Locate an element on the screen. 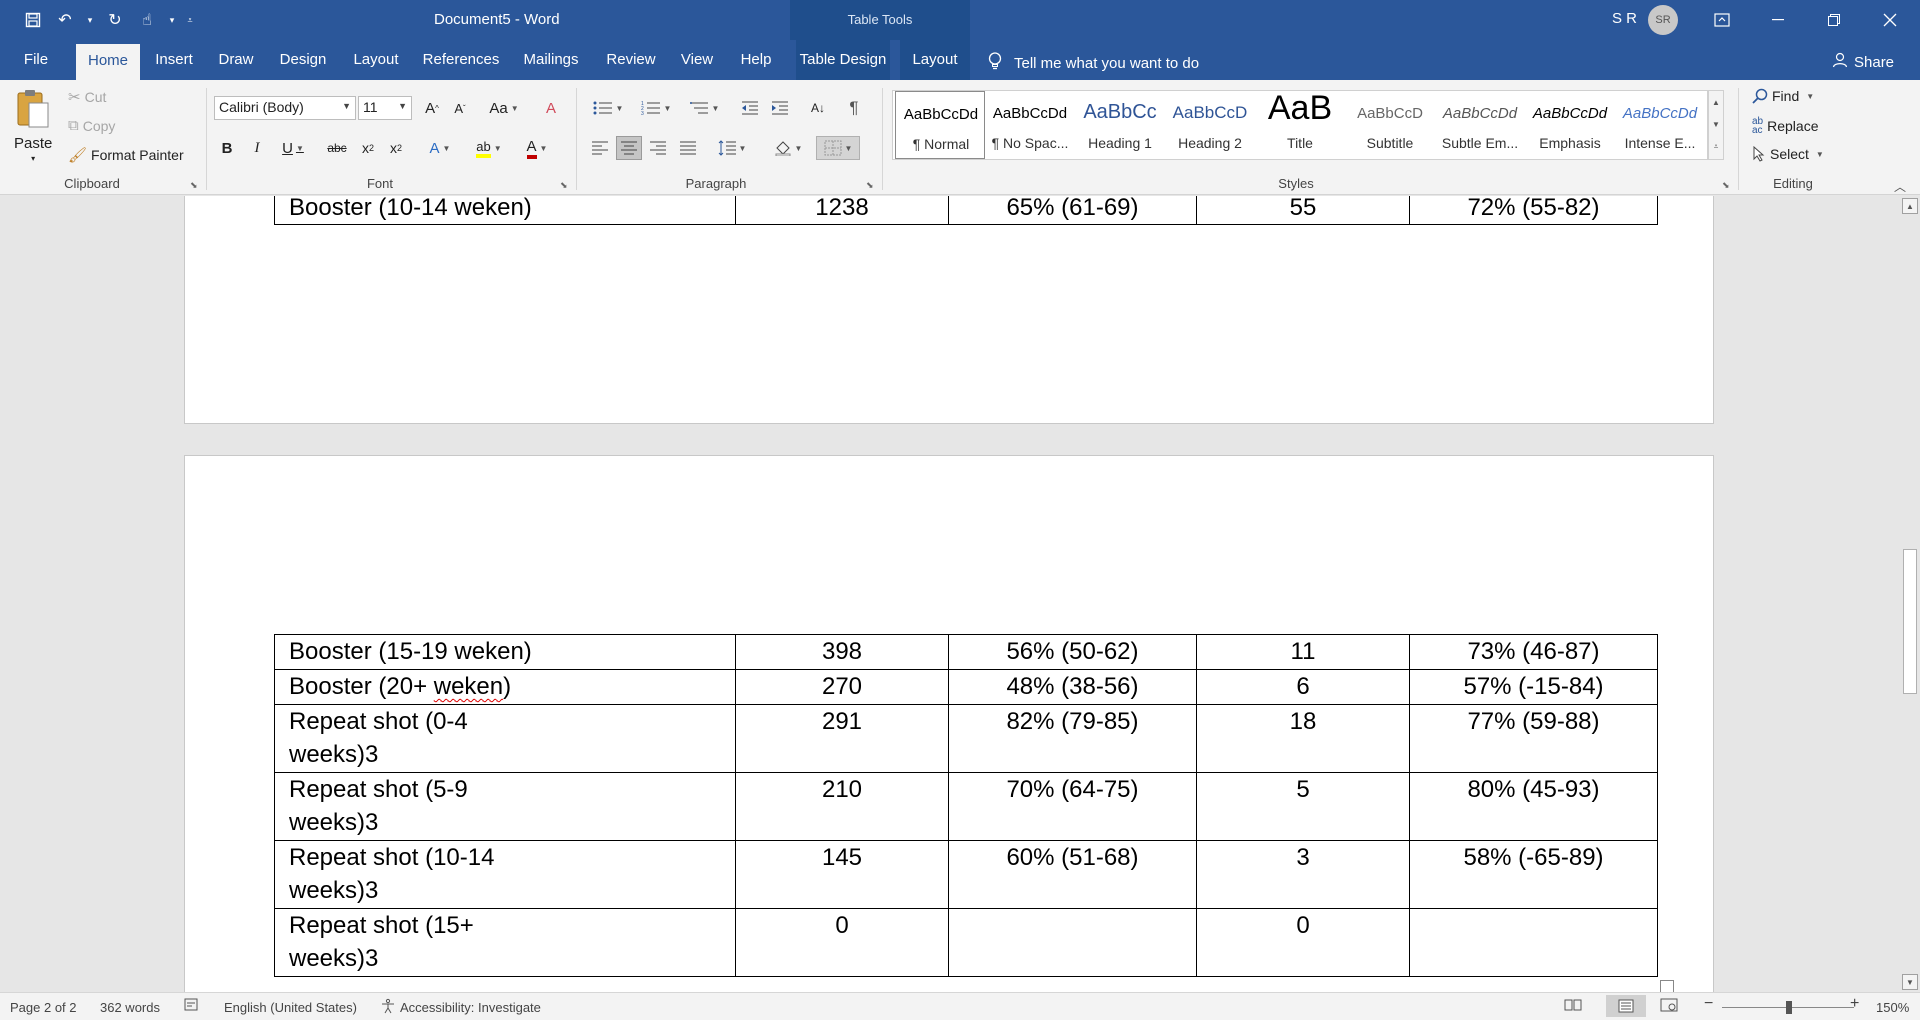  zoom-level: 150% is located at coordinates (1892, 1007).